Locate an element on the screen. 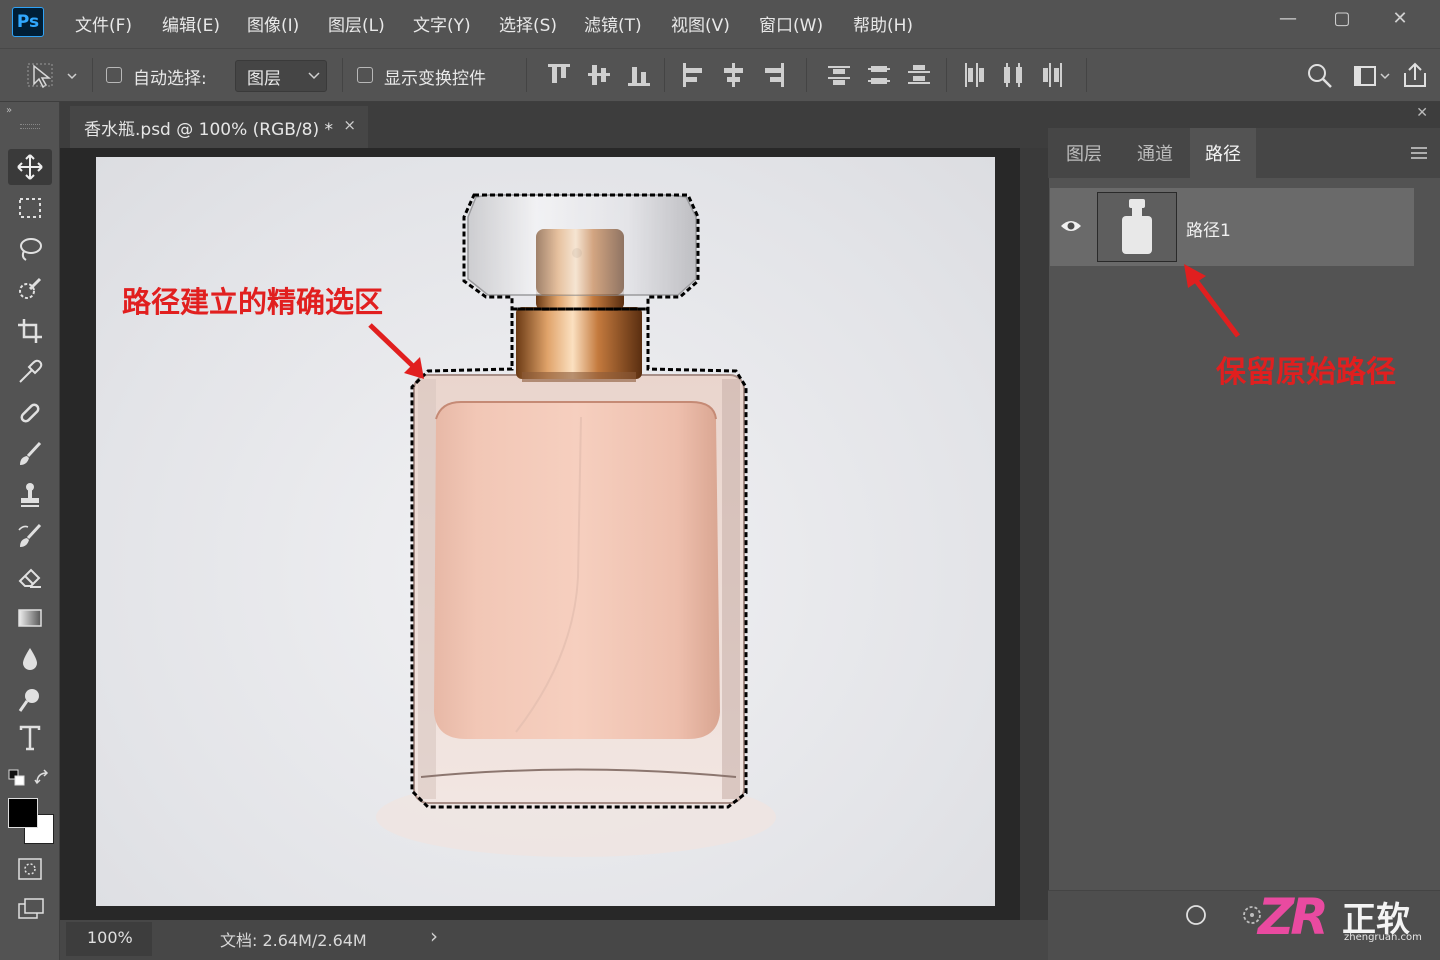  clone-stamp-icon is located at coordinates (30, 495).